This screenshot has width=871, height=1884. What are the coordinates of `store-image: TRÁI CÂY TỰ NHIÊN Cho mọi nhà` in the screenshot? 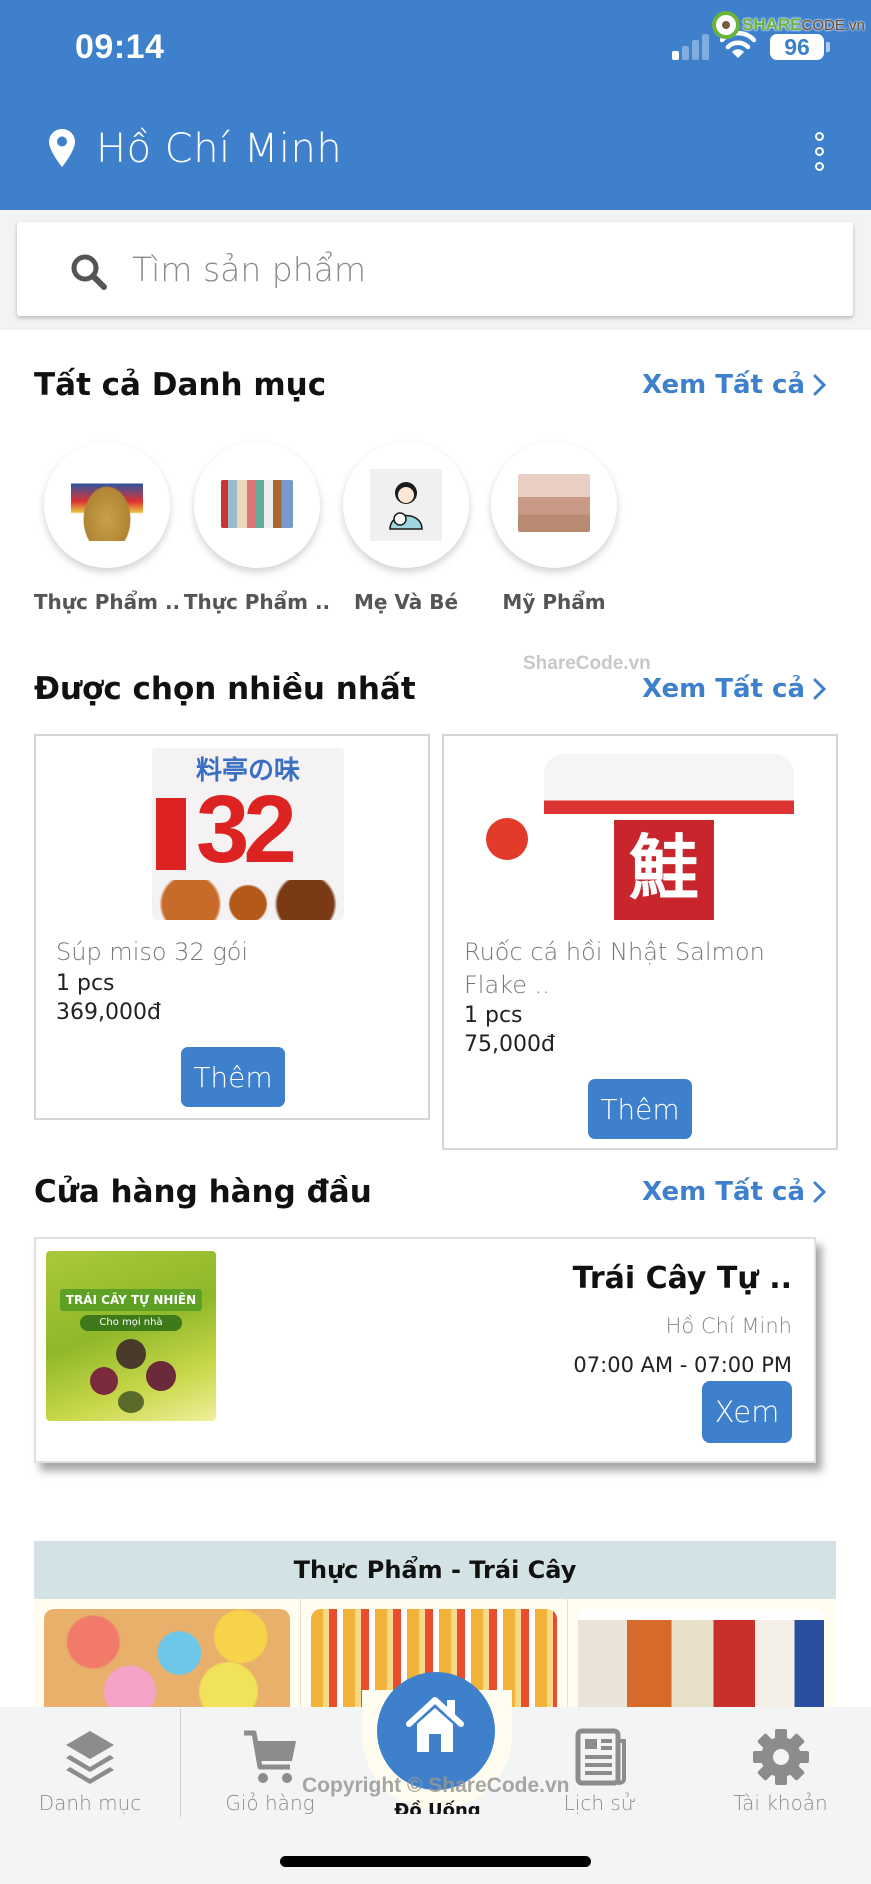 It's located at (131, 1336).